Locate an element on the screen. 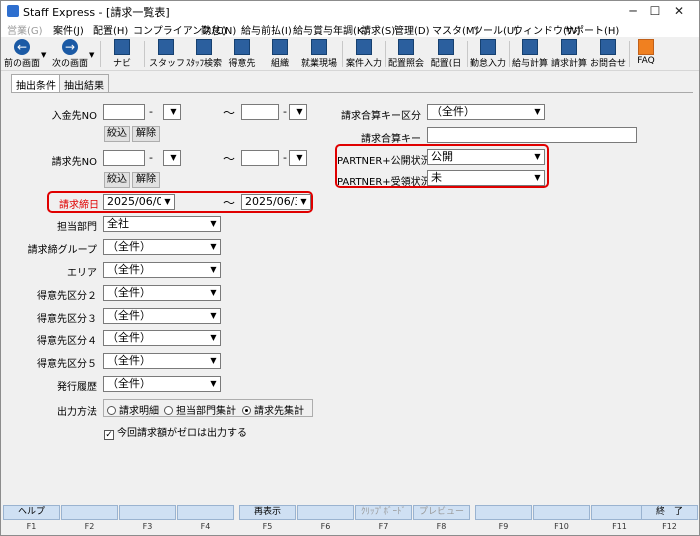 This screenshot has height=536, width=700. f12-key: 終 了 F12 is located at coordinates (669, 520).